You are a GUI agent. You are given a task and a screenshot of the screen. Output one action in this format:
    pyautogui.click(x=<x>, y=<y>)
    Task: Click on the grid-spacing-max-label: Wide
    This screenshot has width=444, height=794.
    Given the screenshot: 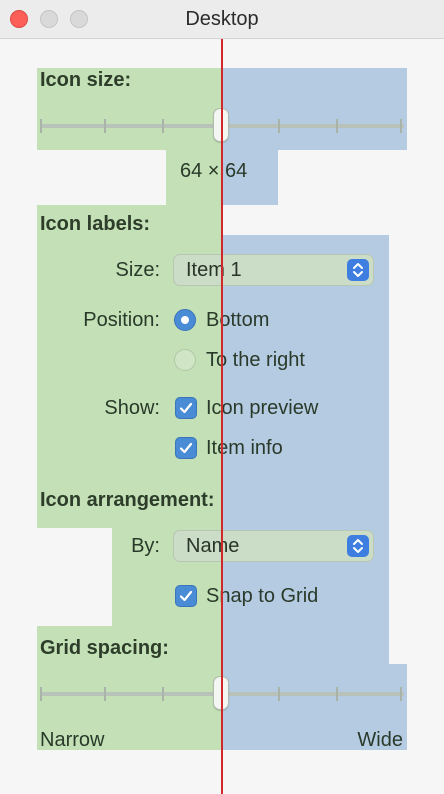 What is the action you would take?
    pyautogui.click(x=380, y=740)
    